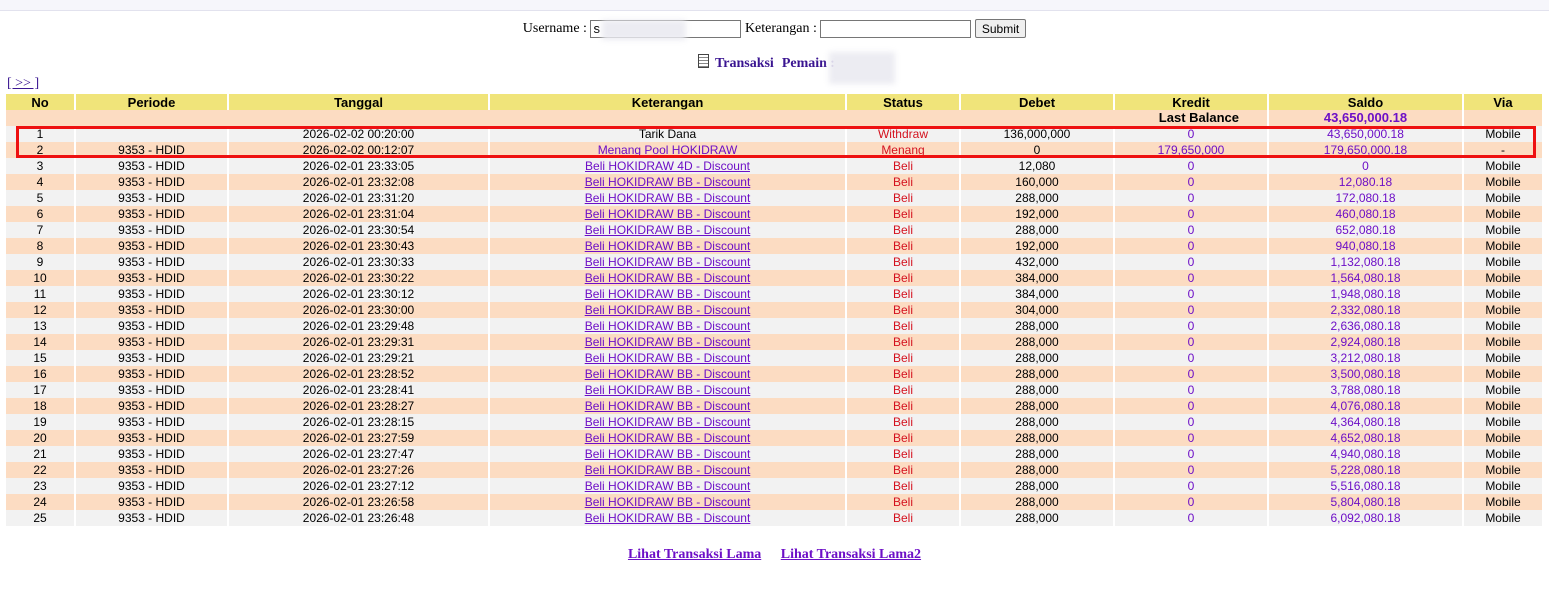 This screenshot has height=608, width=1549. Describe the element at coordinates (744, 63) in the screenshot. I see `title-transaksi: Transaksi` at that location.